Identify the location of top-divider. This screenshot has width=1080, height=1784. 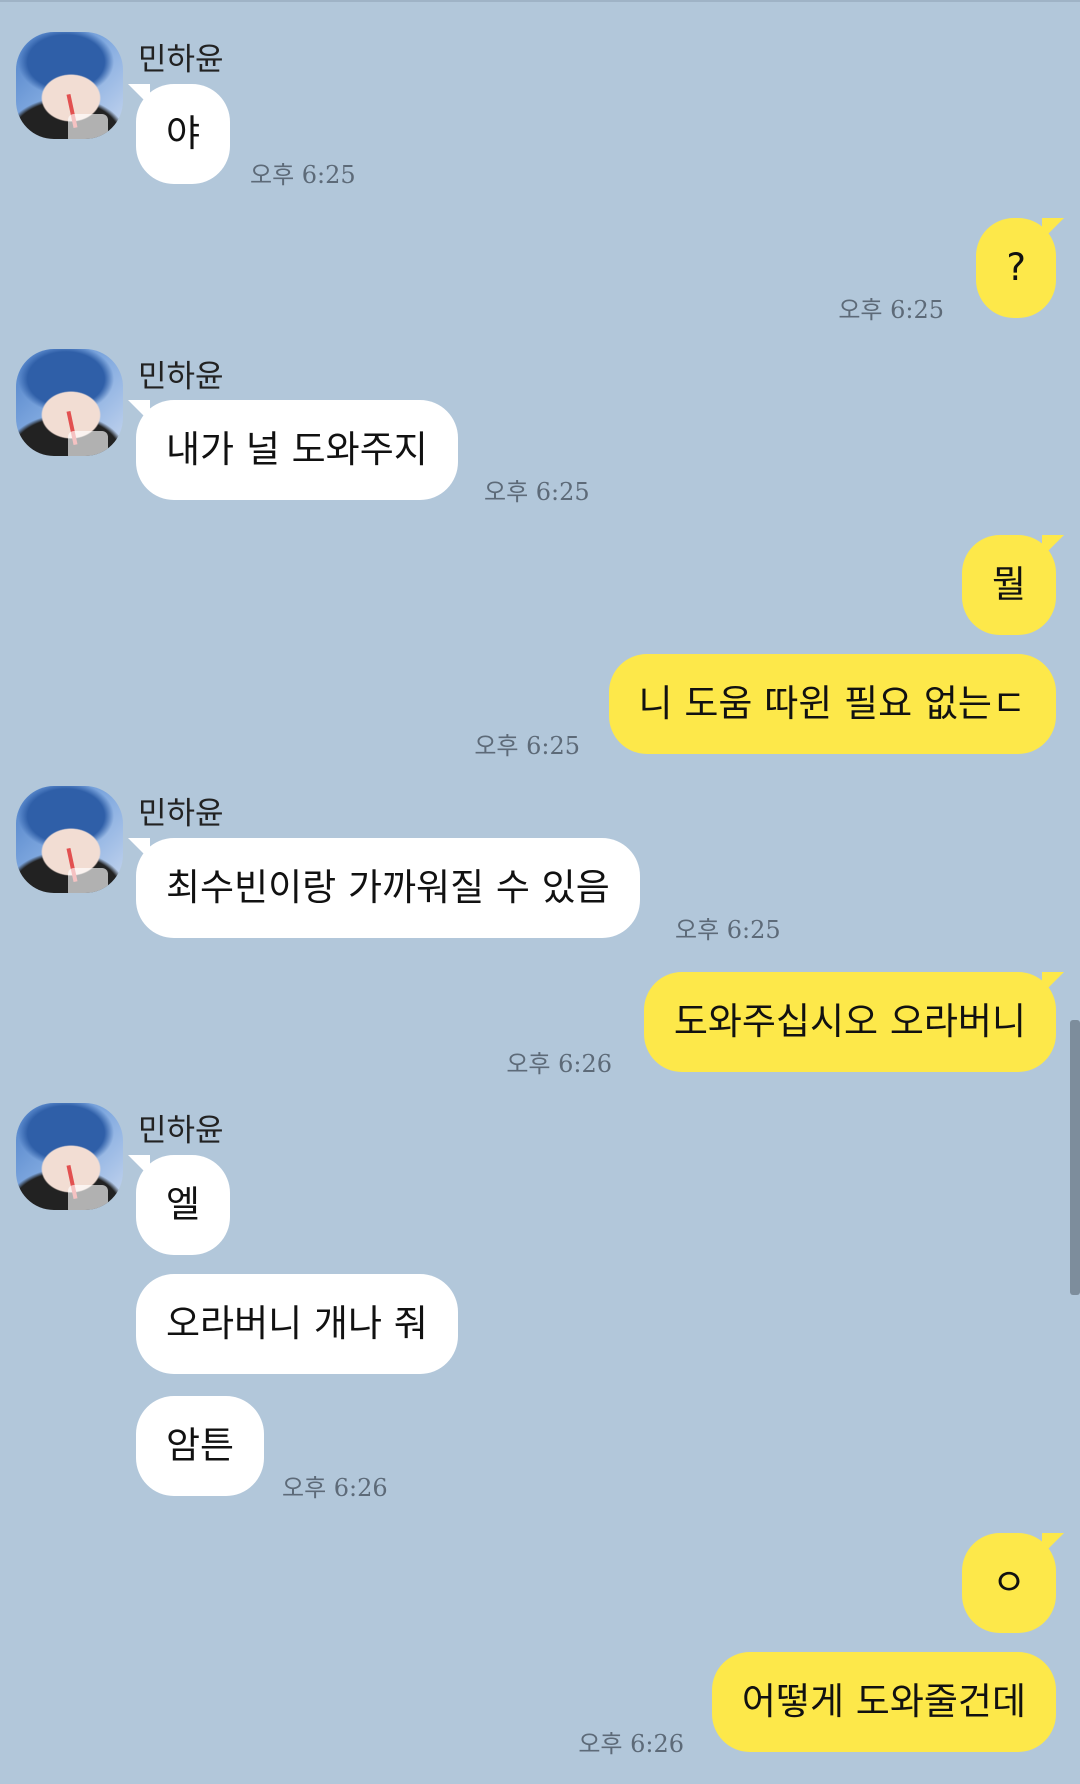
(540, 1).